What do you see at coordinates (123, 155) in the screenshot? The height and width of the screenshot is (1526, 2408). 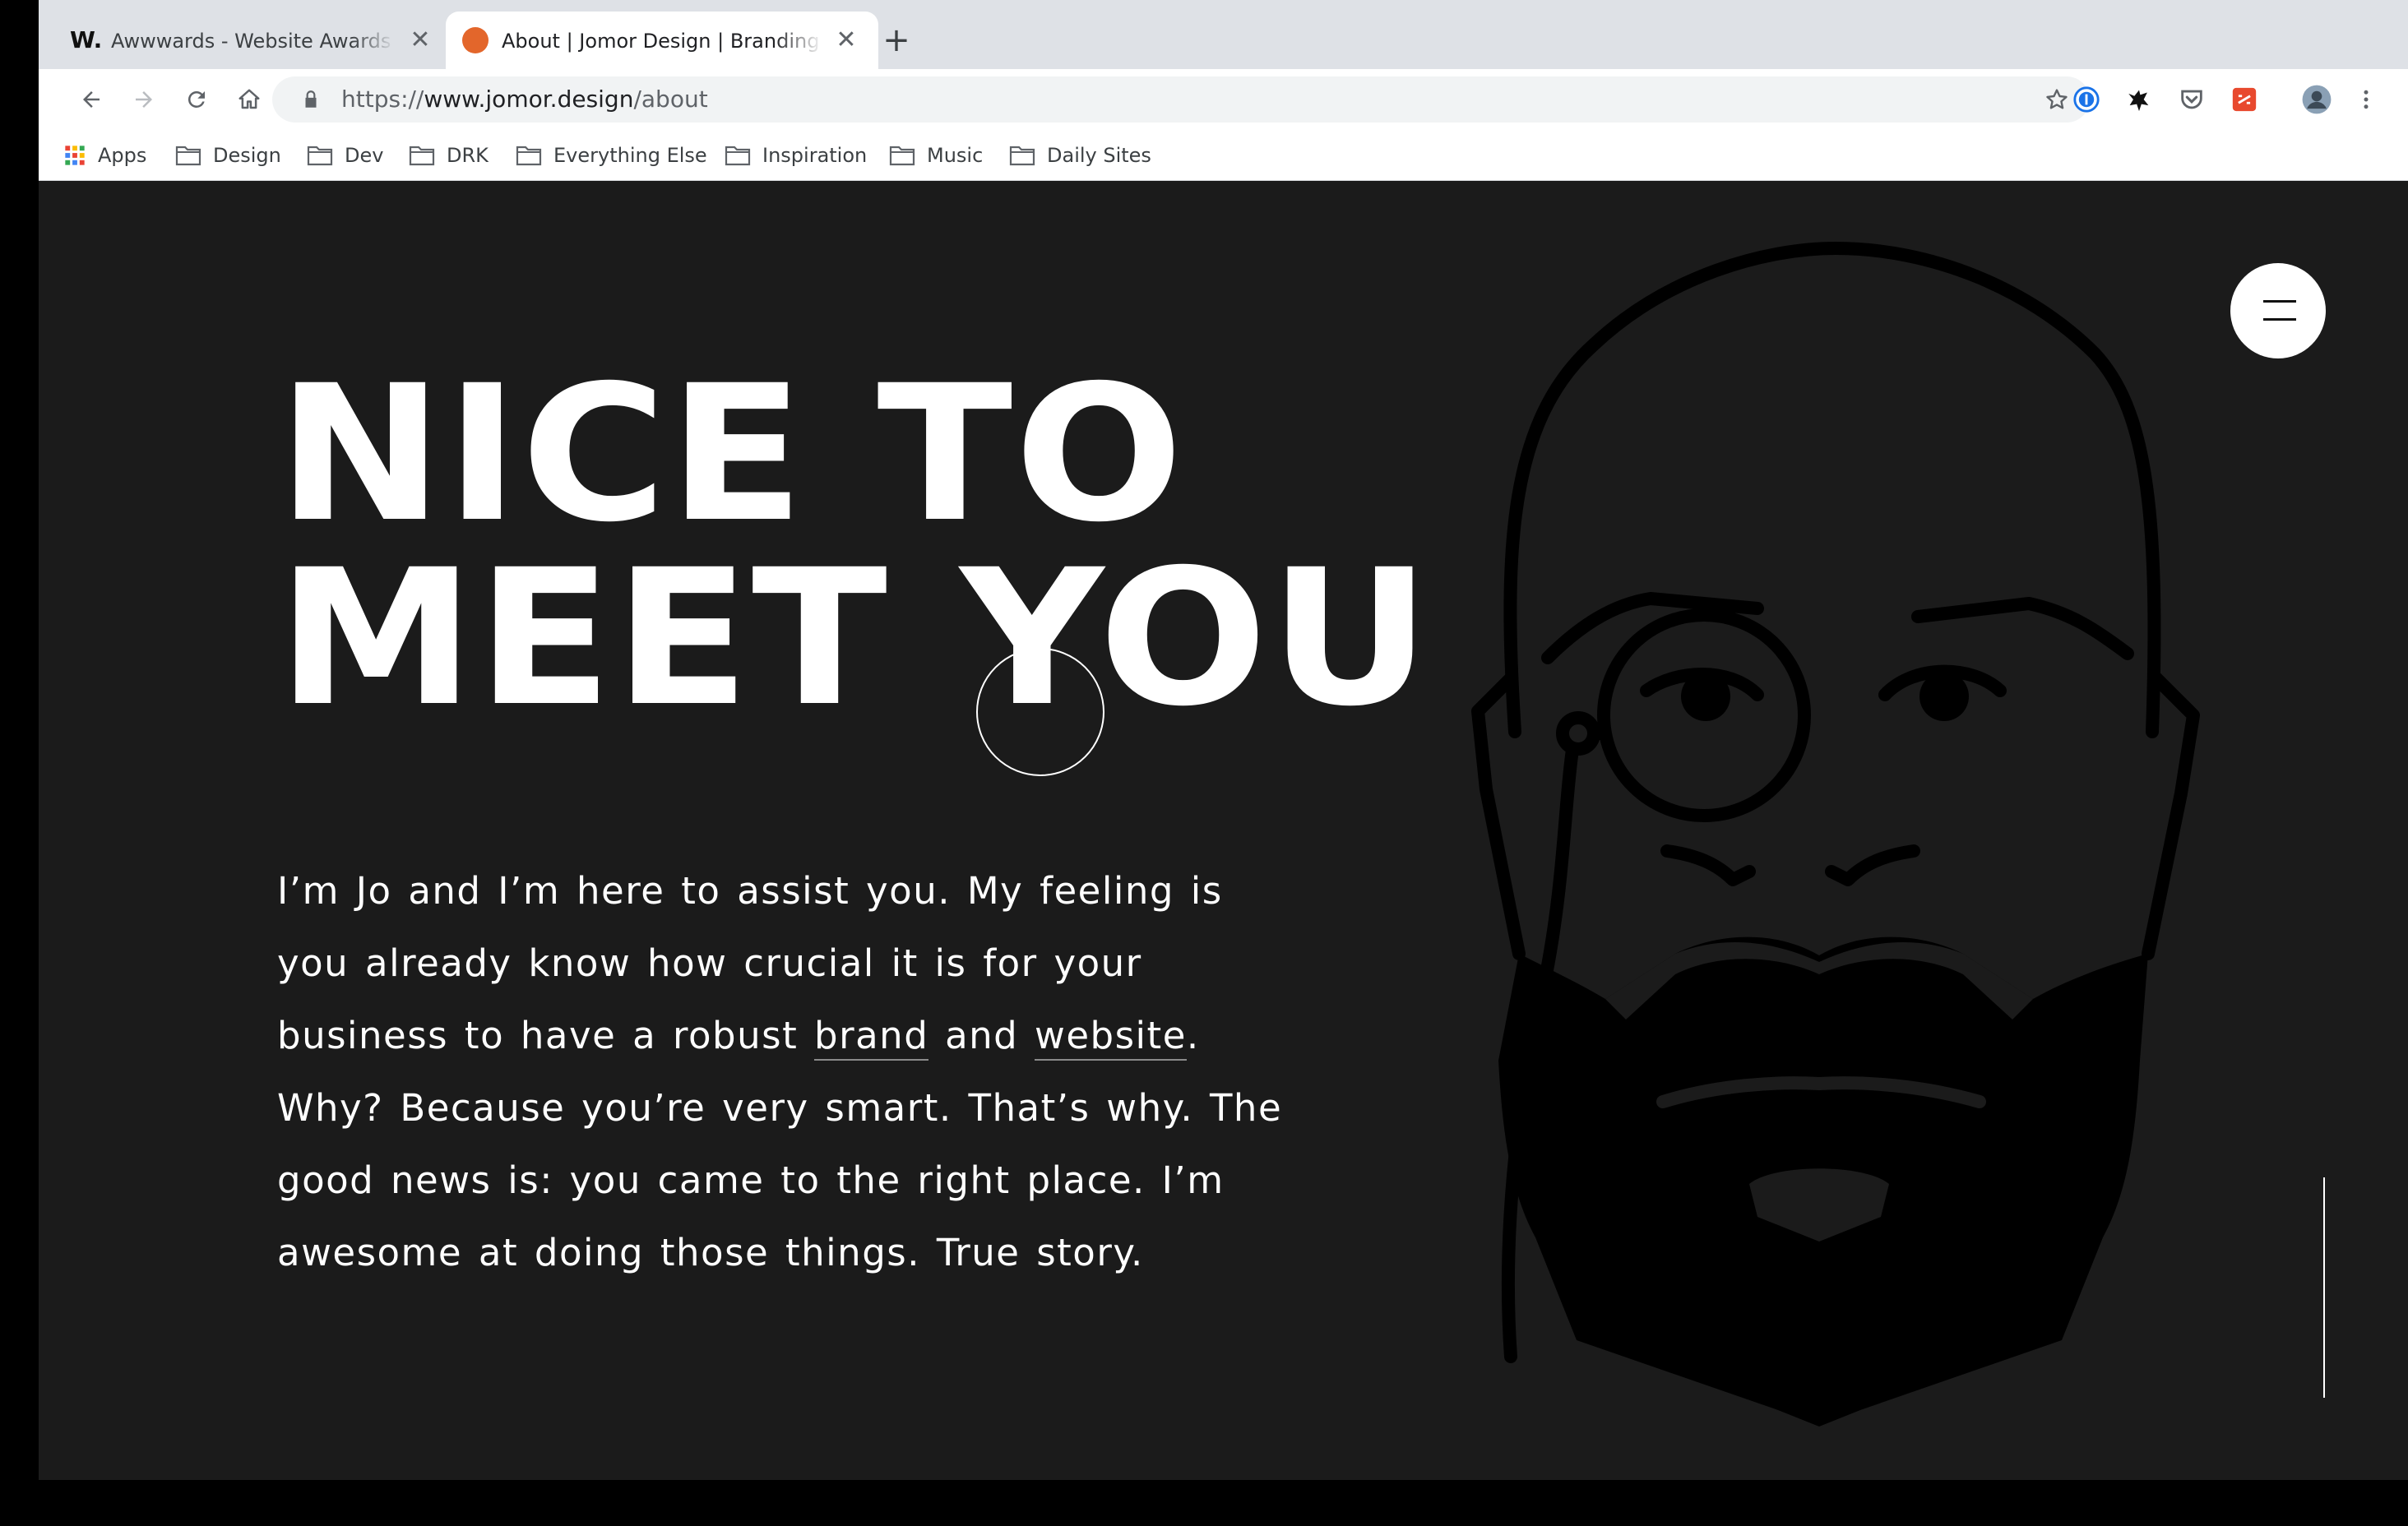 I see `bookmark-label: Apps` at bounding box center [123, 155].